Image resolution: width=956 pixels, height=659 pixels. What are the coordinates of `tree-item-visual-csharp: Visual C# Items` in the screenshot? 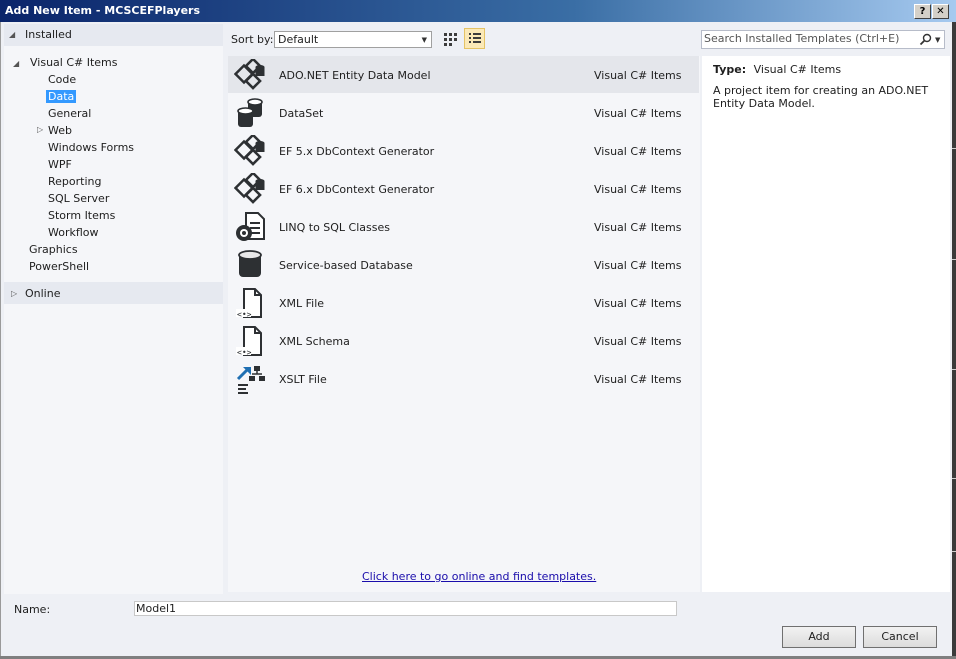 It's located at (74, 62).